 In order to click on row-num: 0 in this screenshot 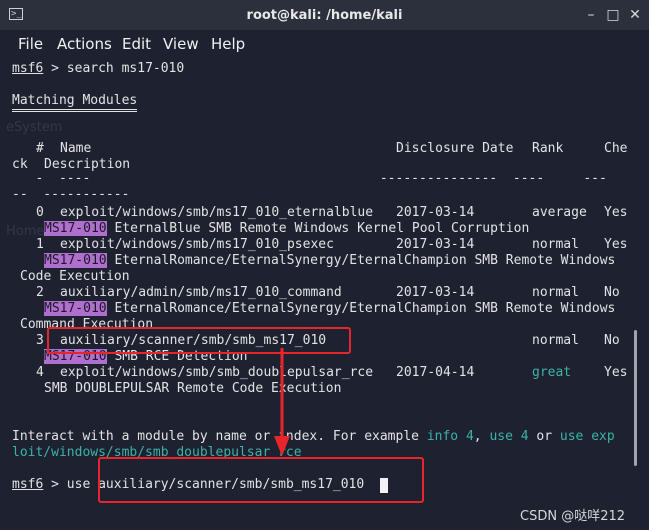, I will do `click(40, 212)`.